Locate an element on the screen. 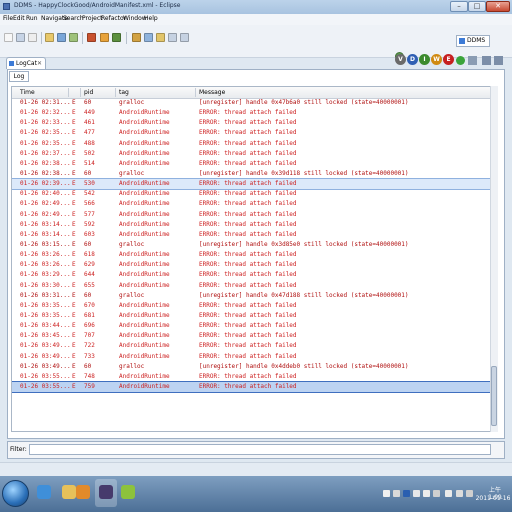 The height and width of the screenshot is (512, 512). filter-error-button: E is located at coordinates (448, 59).